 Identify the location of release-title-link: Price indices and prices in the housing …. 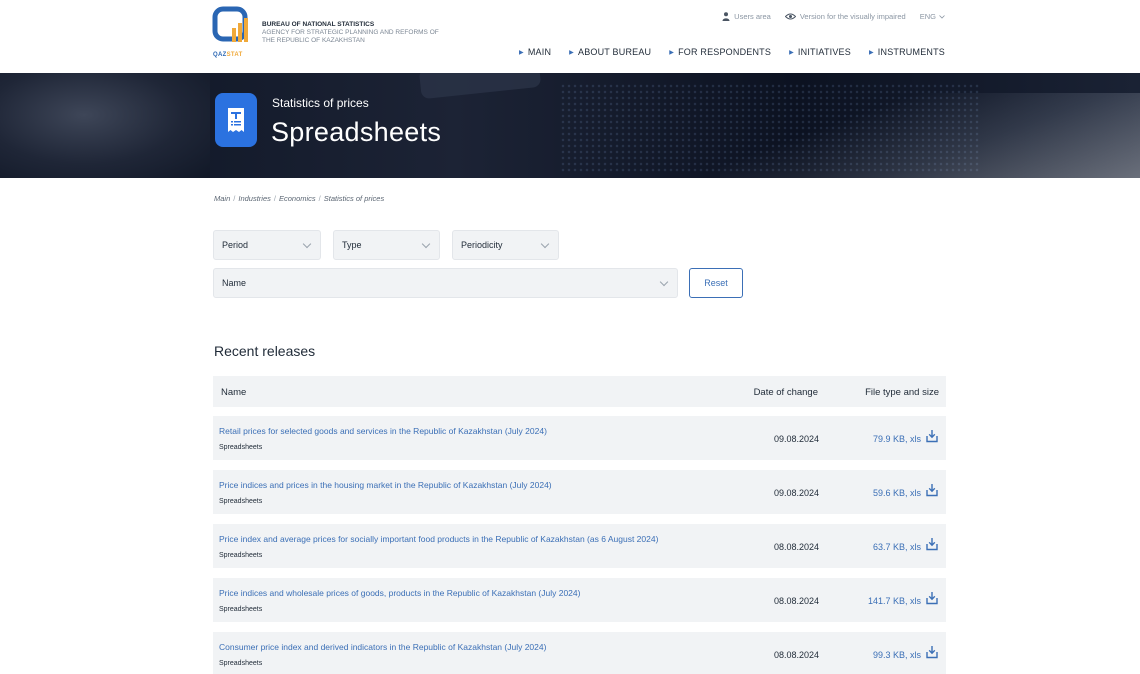
(385, 485).